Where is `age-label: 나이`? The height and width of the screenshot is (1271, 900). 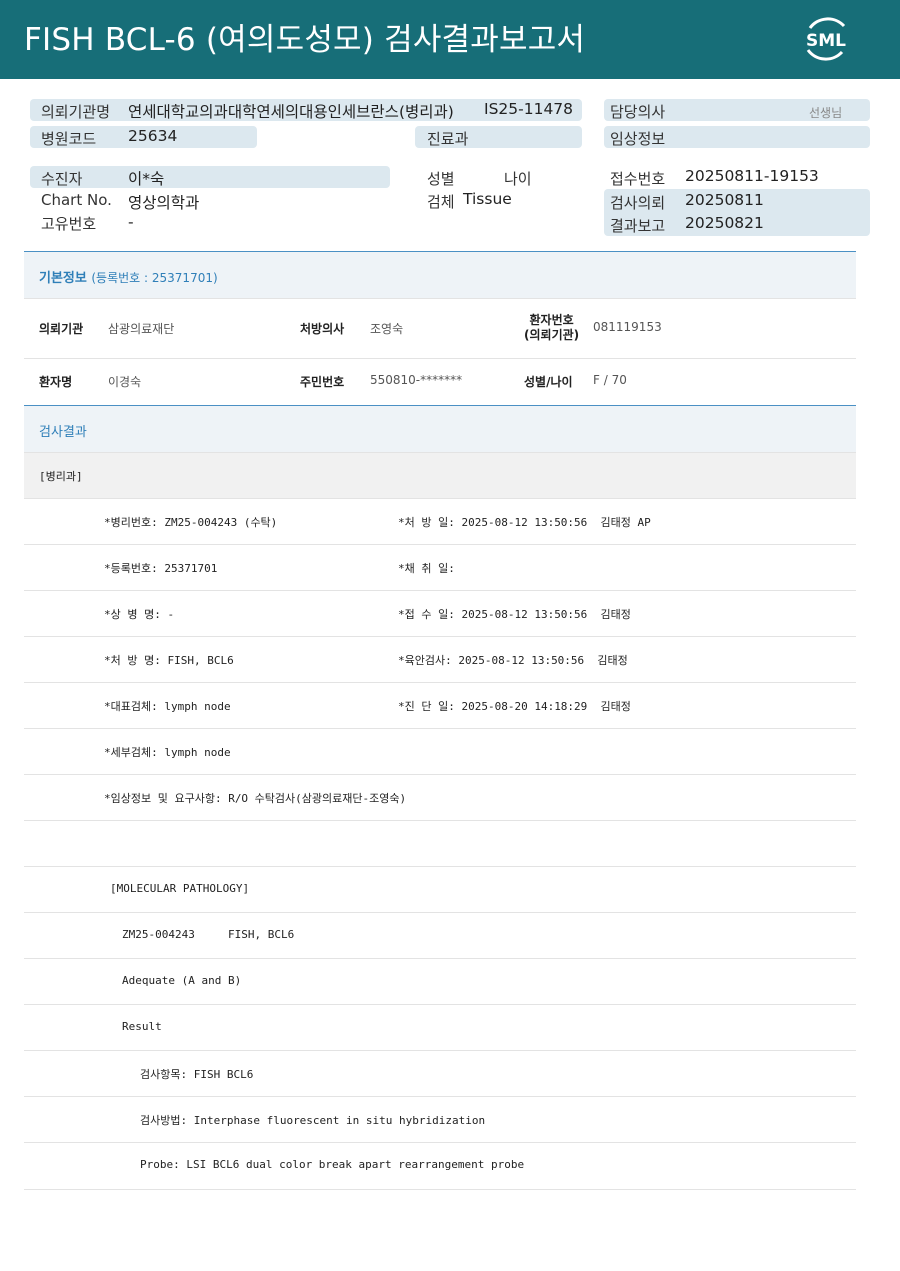 age-label: 나이 is located at coordinates (518, 179).